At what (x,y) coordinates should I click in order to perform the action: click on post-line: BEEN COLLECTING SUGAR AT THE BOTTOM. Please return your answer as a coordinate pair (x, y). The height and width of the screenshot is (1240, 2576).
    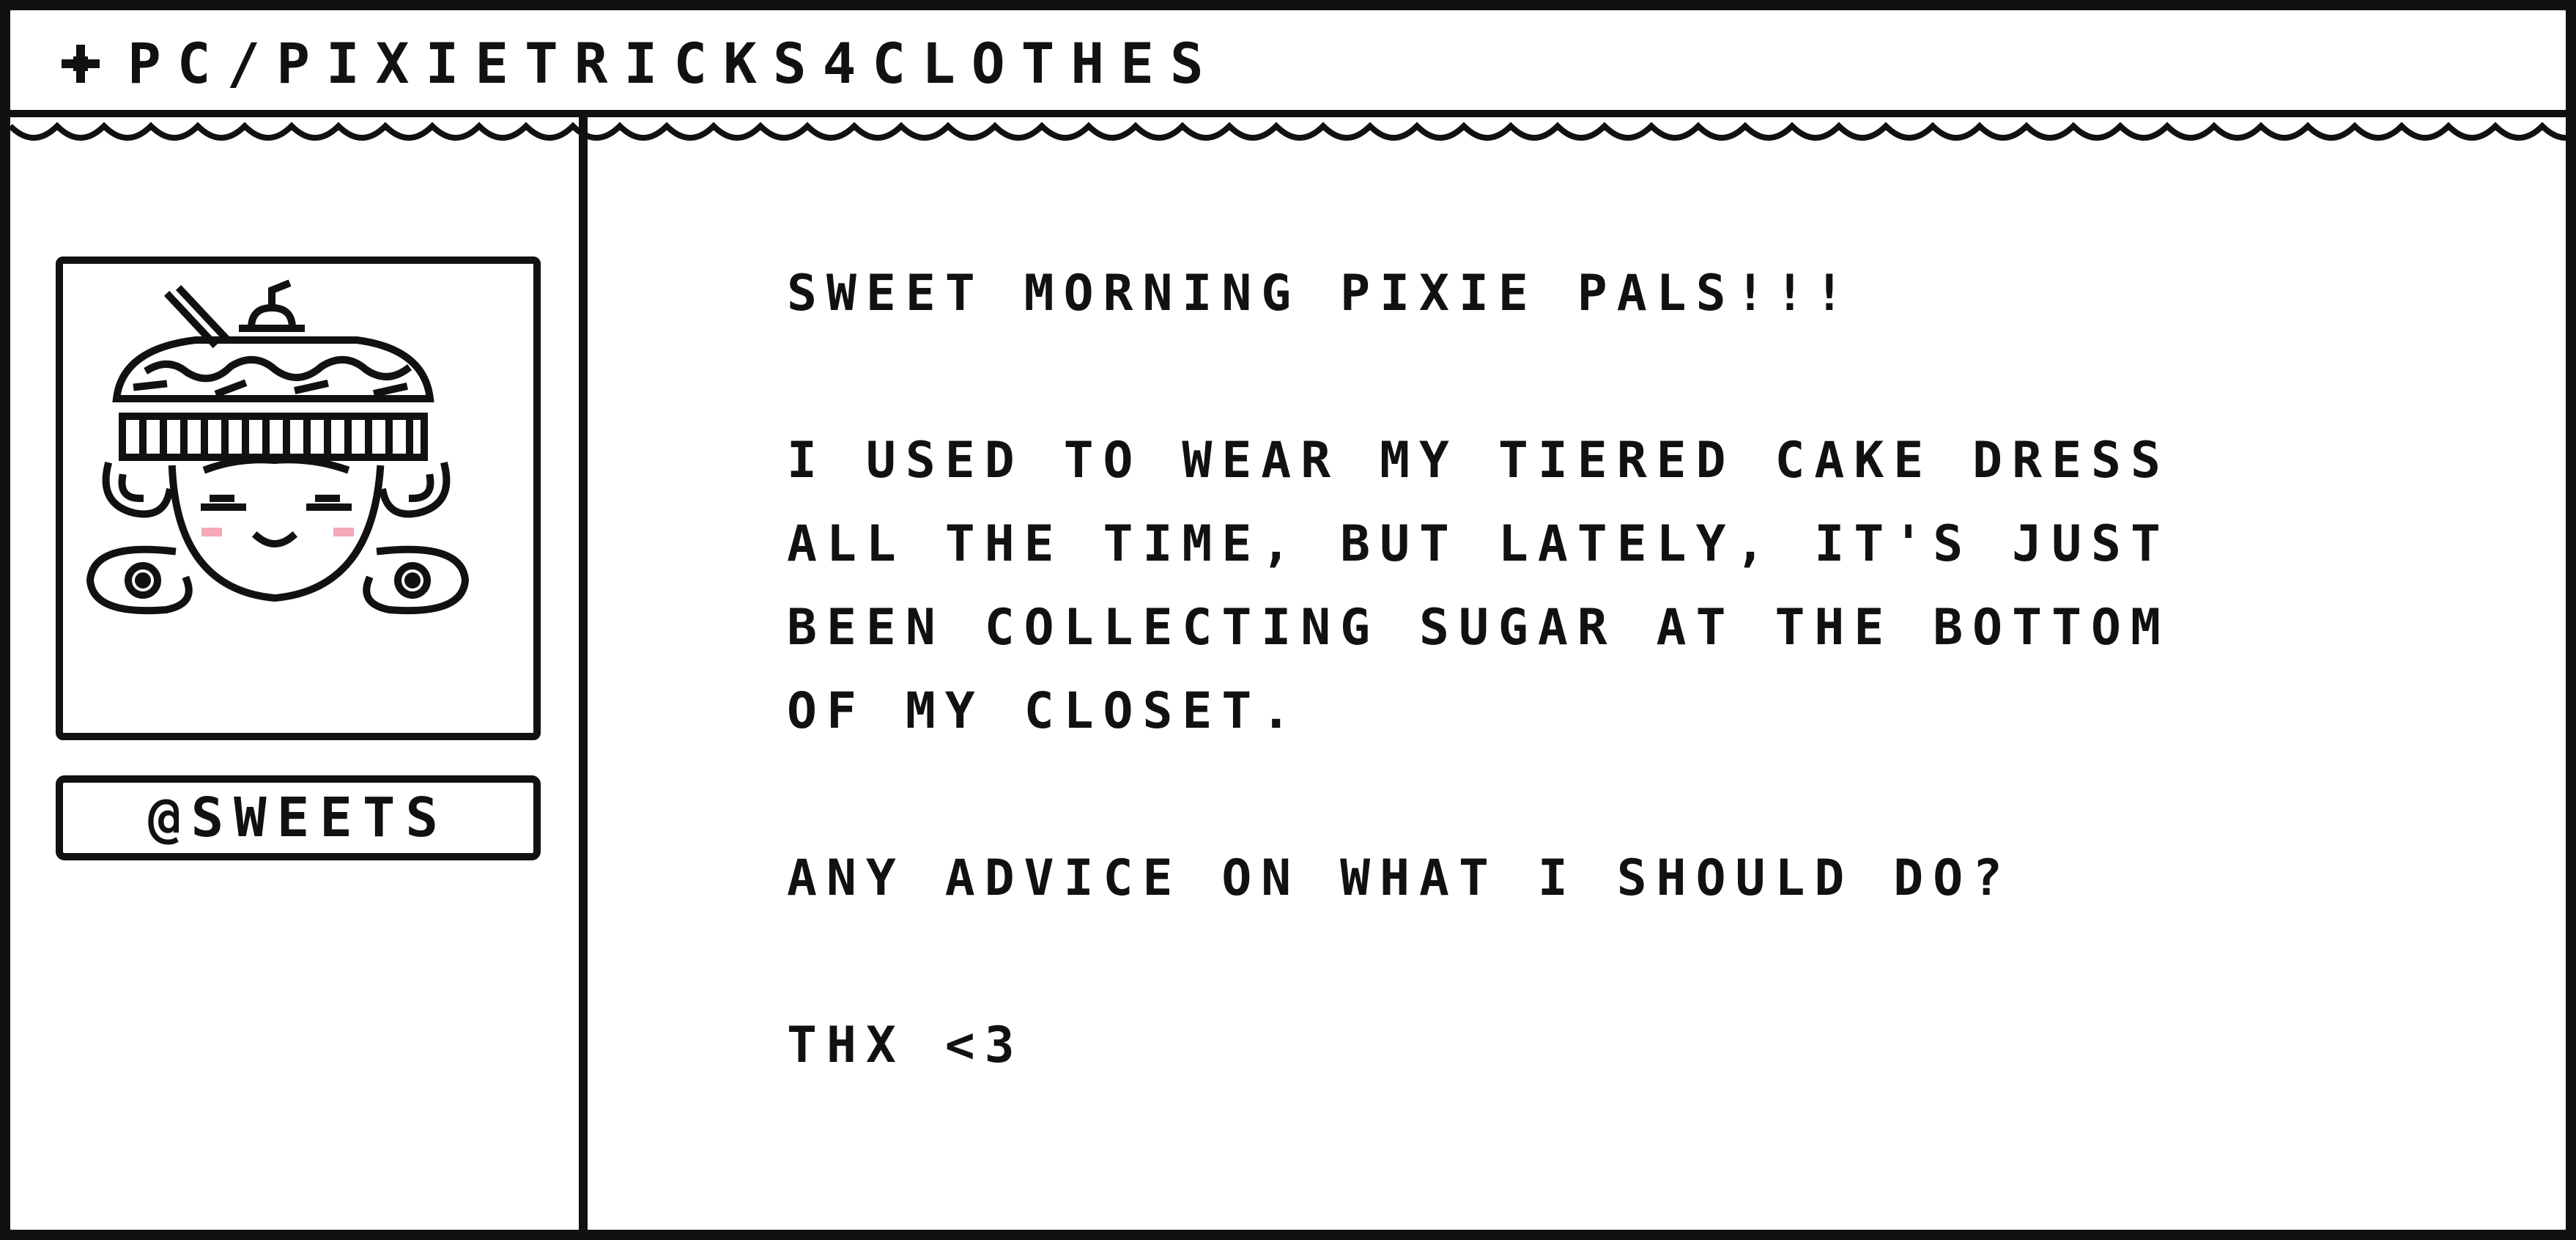
    Looking at the image, I should click on (1478, 628).